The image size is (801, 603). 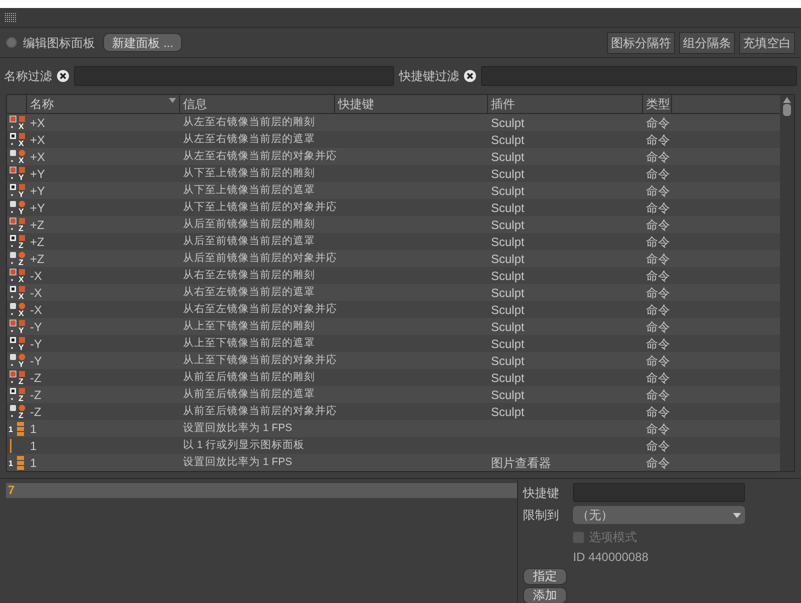 I want to click on table-cell-text: 设置回放比率为 1 FPS, so click(x=238, y=428).